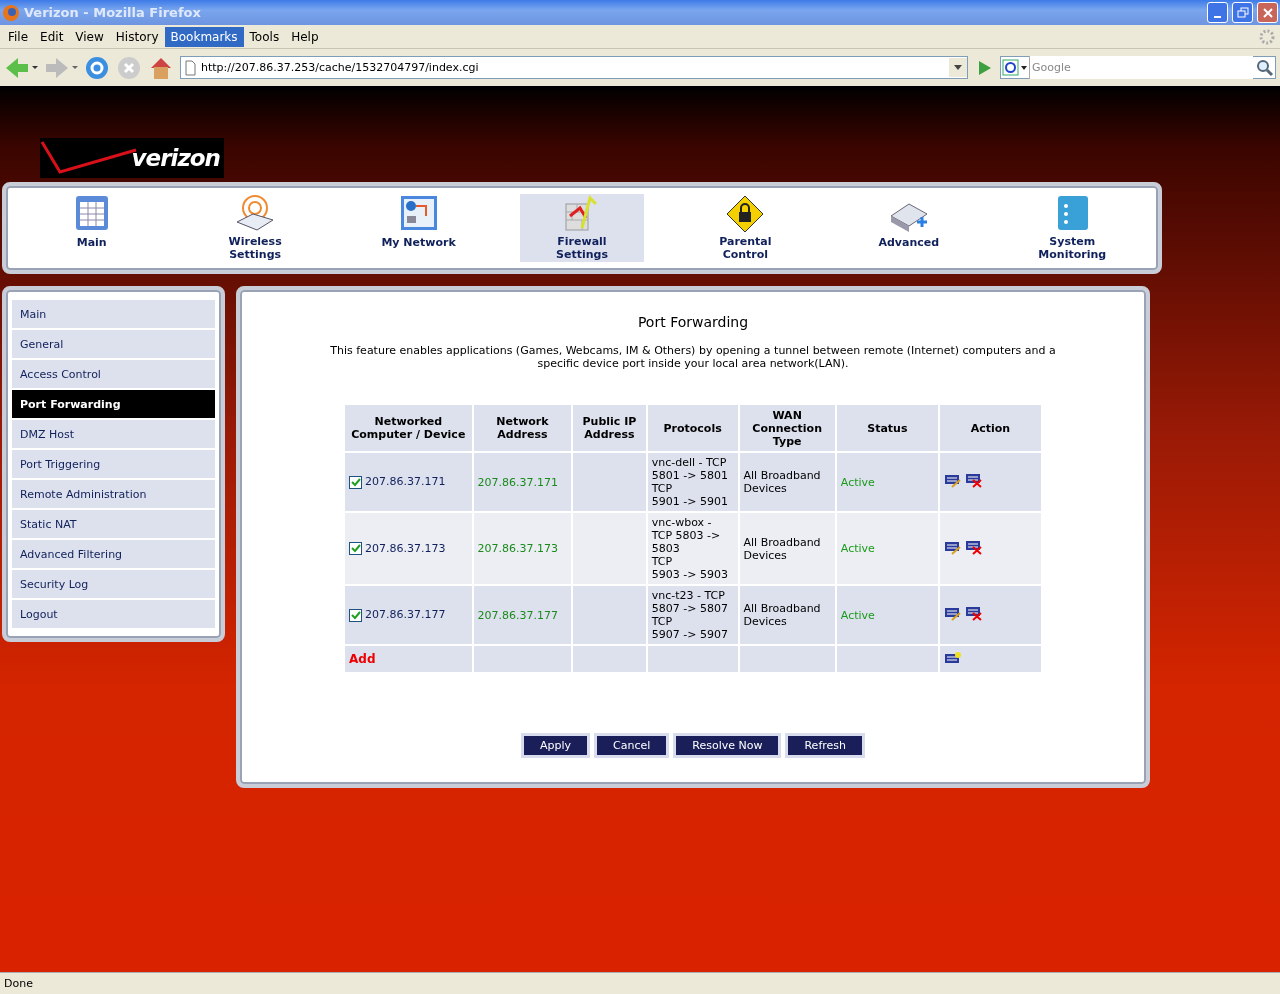 The width and height of the screenshot is (1280, 994). I want to click on close-icon, so click(1267, 12).